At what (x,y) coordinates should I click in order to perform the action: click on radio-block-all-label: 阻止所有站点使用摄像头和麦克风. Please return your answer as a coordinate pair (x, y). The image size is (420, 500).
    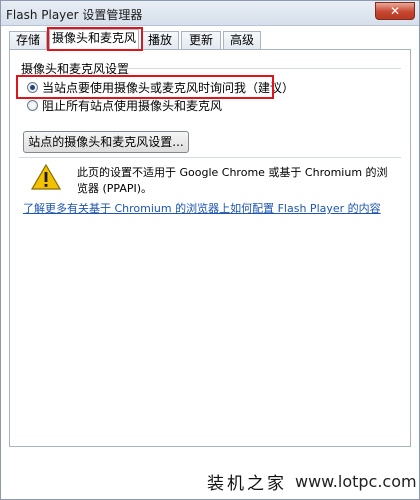
    Looking at the image, I should click on (132, 105).